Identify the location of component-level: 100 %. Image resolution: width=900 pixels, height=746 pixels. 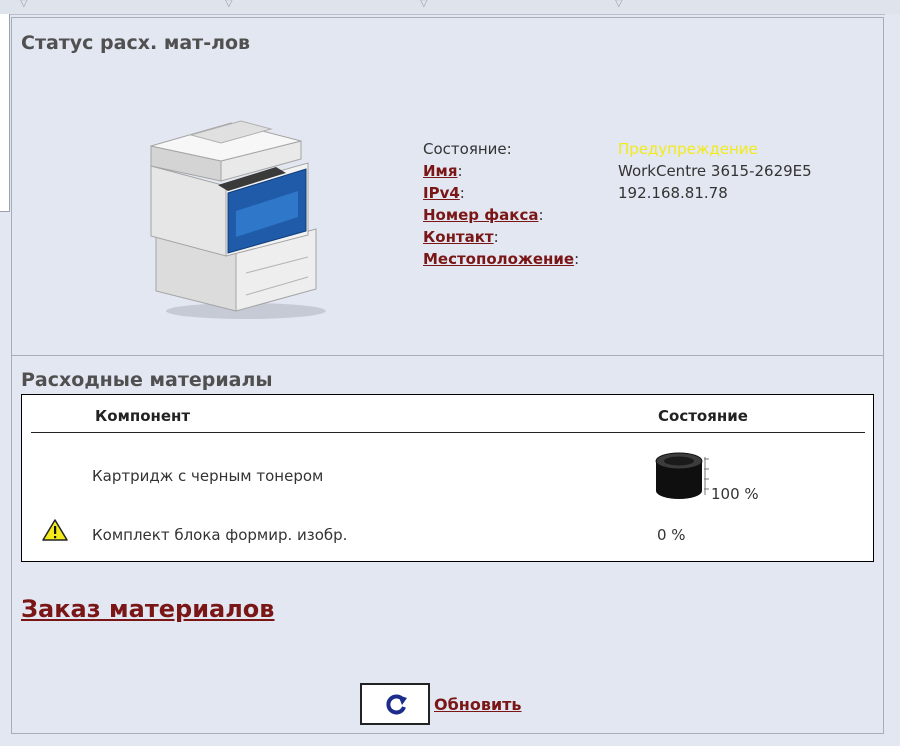
(735, 494).